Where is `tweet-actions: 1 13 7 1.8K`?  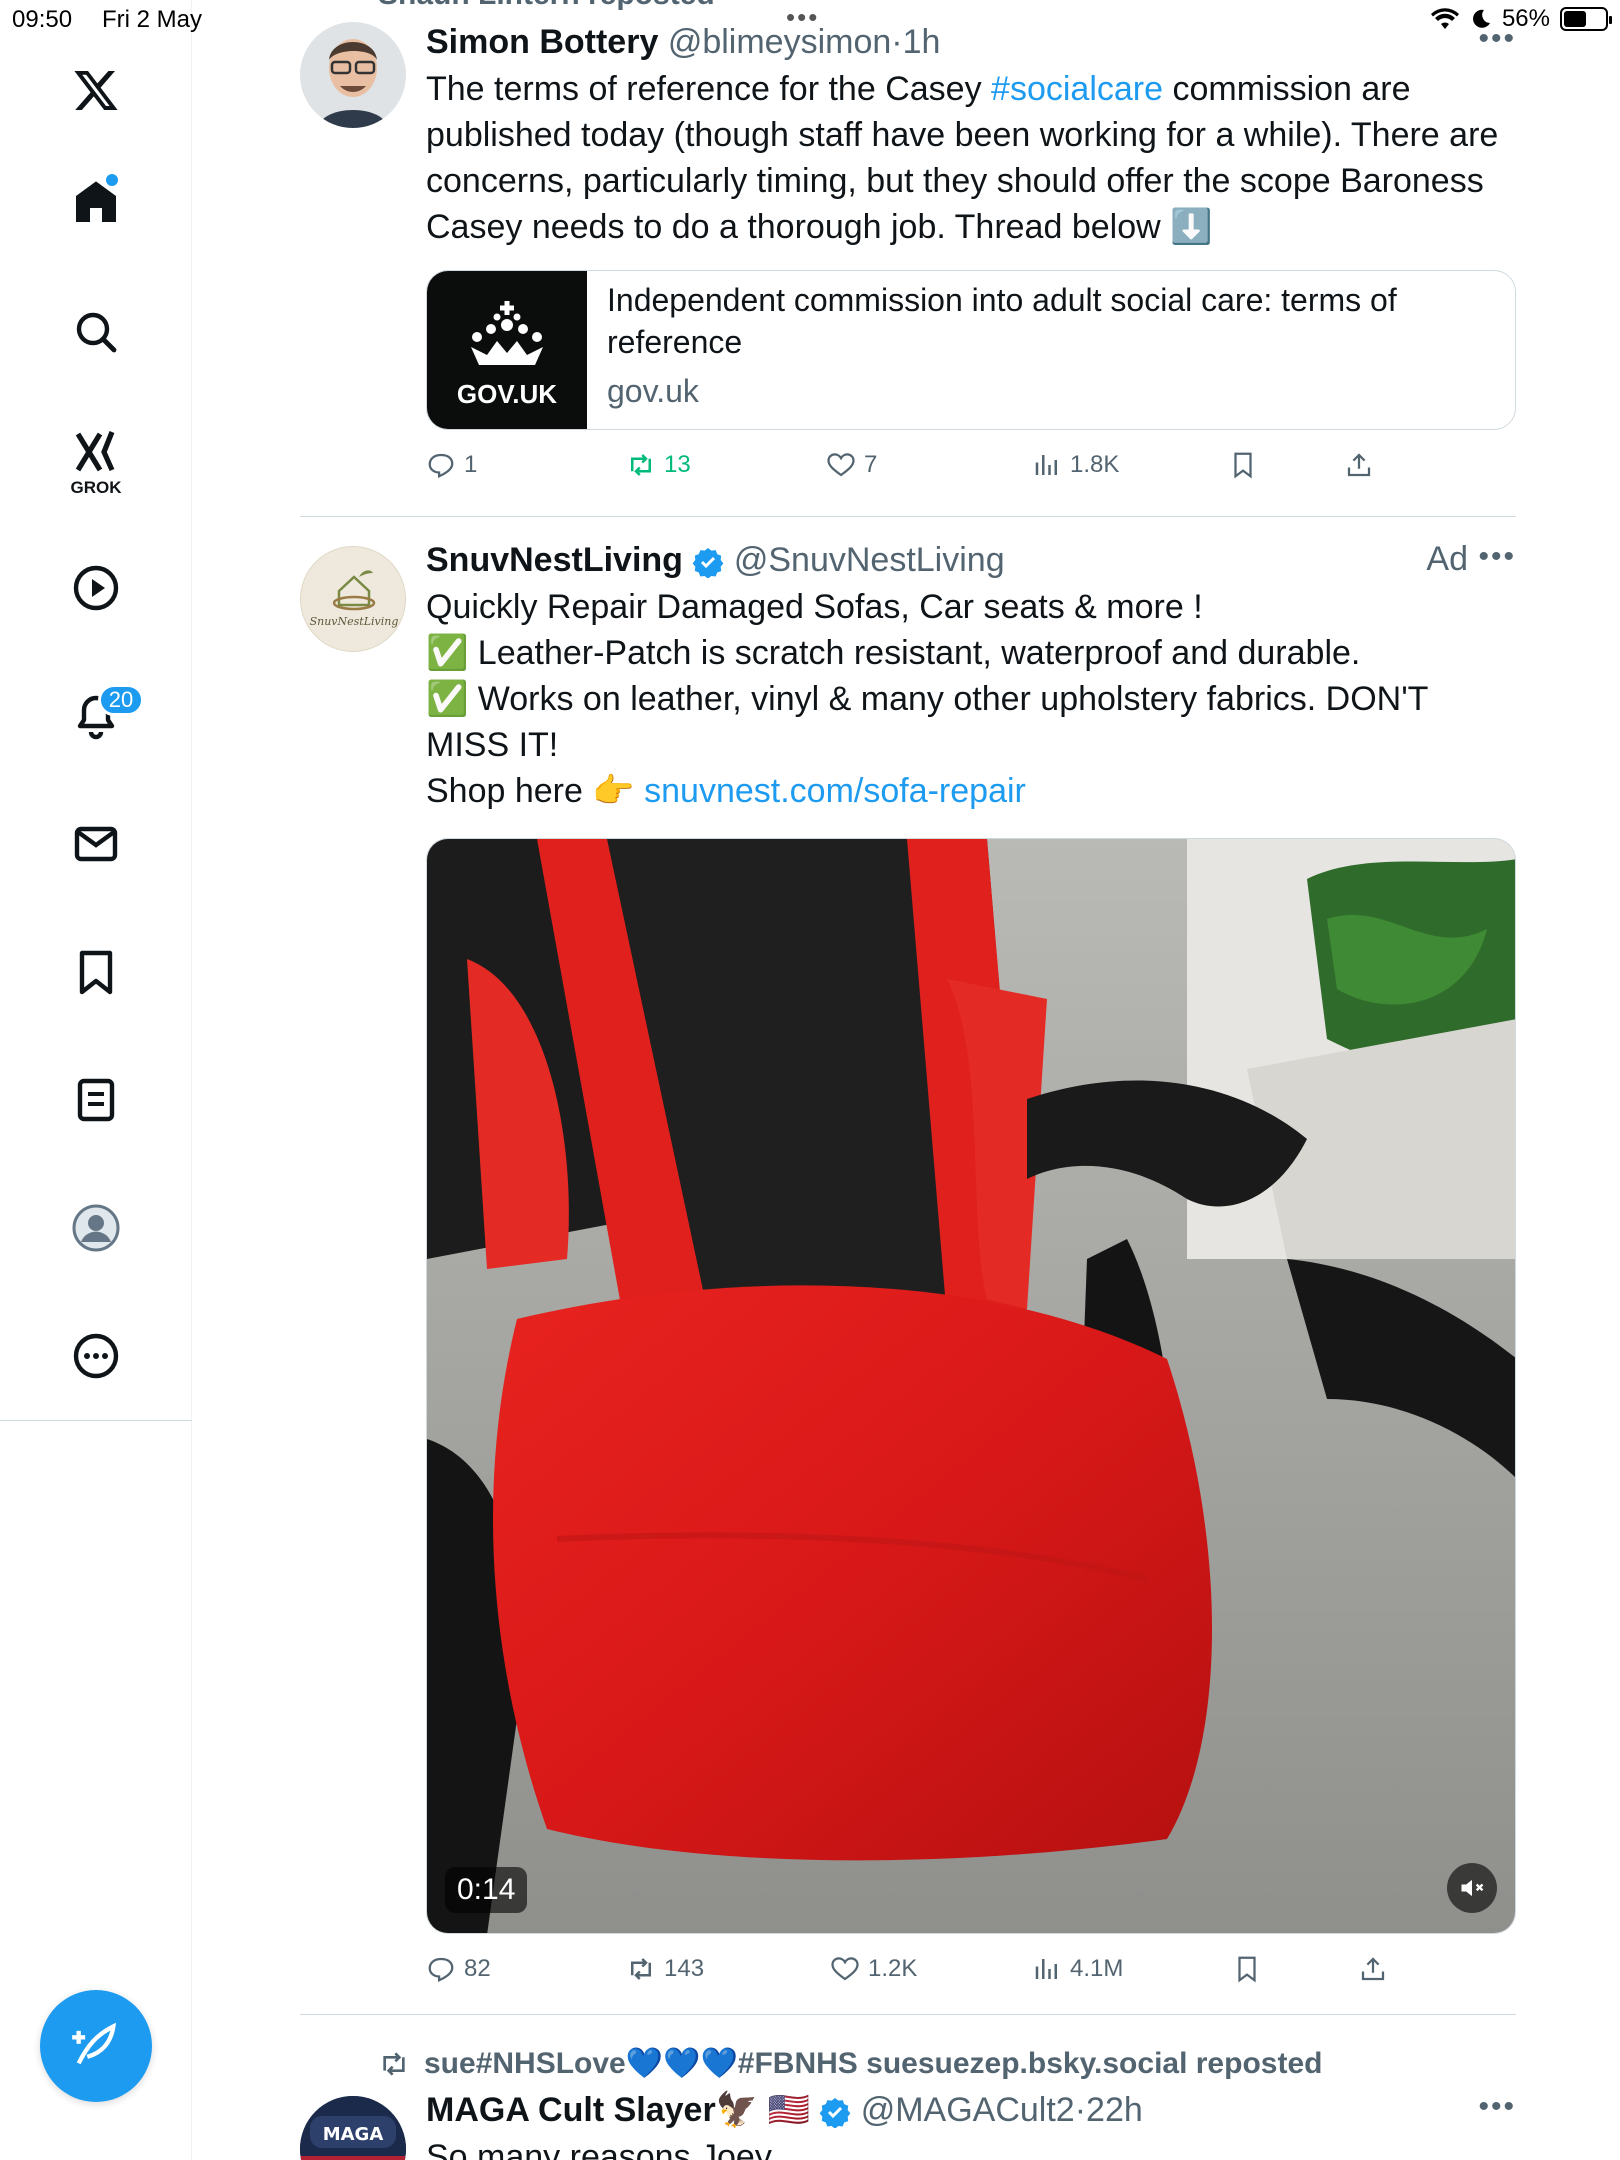
tweet-actions: 1 13 7 1.8K is located at coordinates (908, 470).